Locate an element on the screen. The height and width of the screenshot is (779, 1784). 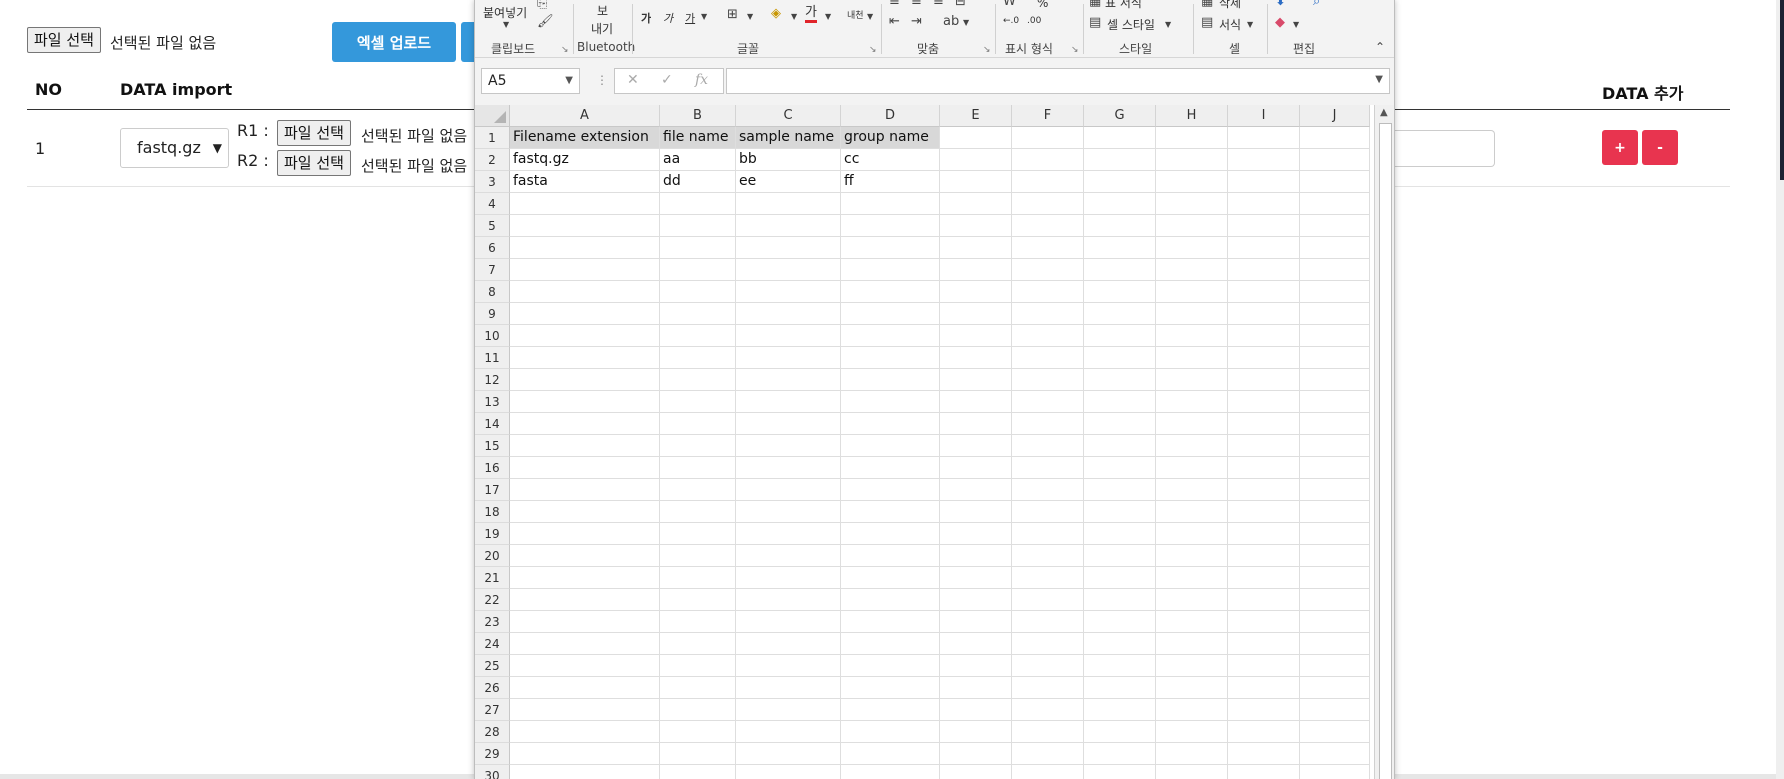
cell-b21 is located at coordinates (698, 578).